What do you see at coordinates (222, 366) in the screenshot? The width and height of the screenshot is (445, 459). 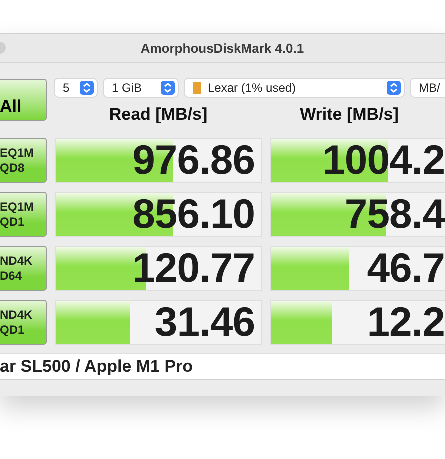 I see `comment-field: ar SL500 / Apple M1 Pro` at bounding box center [222, 366].